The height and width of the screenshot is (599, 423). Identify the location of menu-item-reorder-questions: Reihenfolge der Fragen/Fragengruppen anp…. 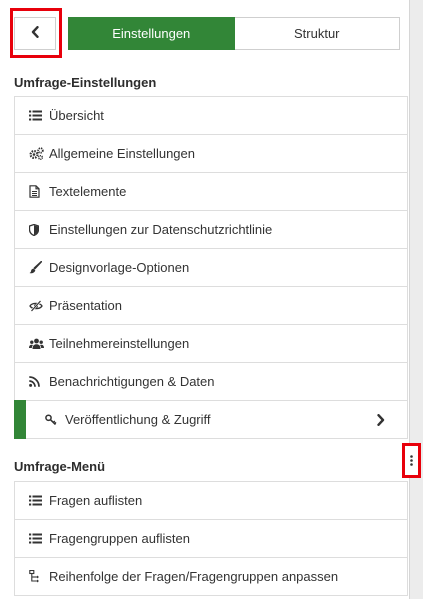
(211, 577).